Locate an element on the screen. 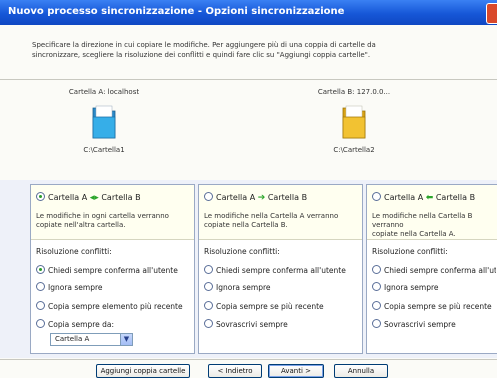 The height and width of the screenshot is (378, 497). chevron-down-icon: ▼ is located at coordinates (126, 339).